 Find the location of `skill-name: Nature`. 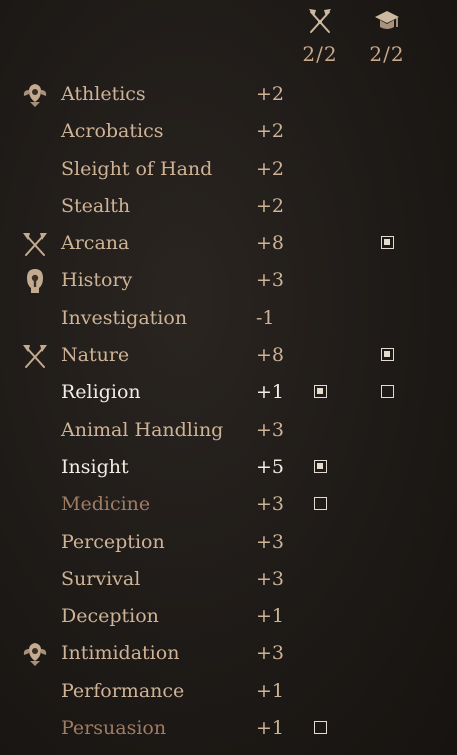

skill-name: Nature is located at coordinates (95, 355).